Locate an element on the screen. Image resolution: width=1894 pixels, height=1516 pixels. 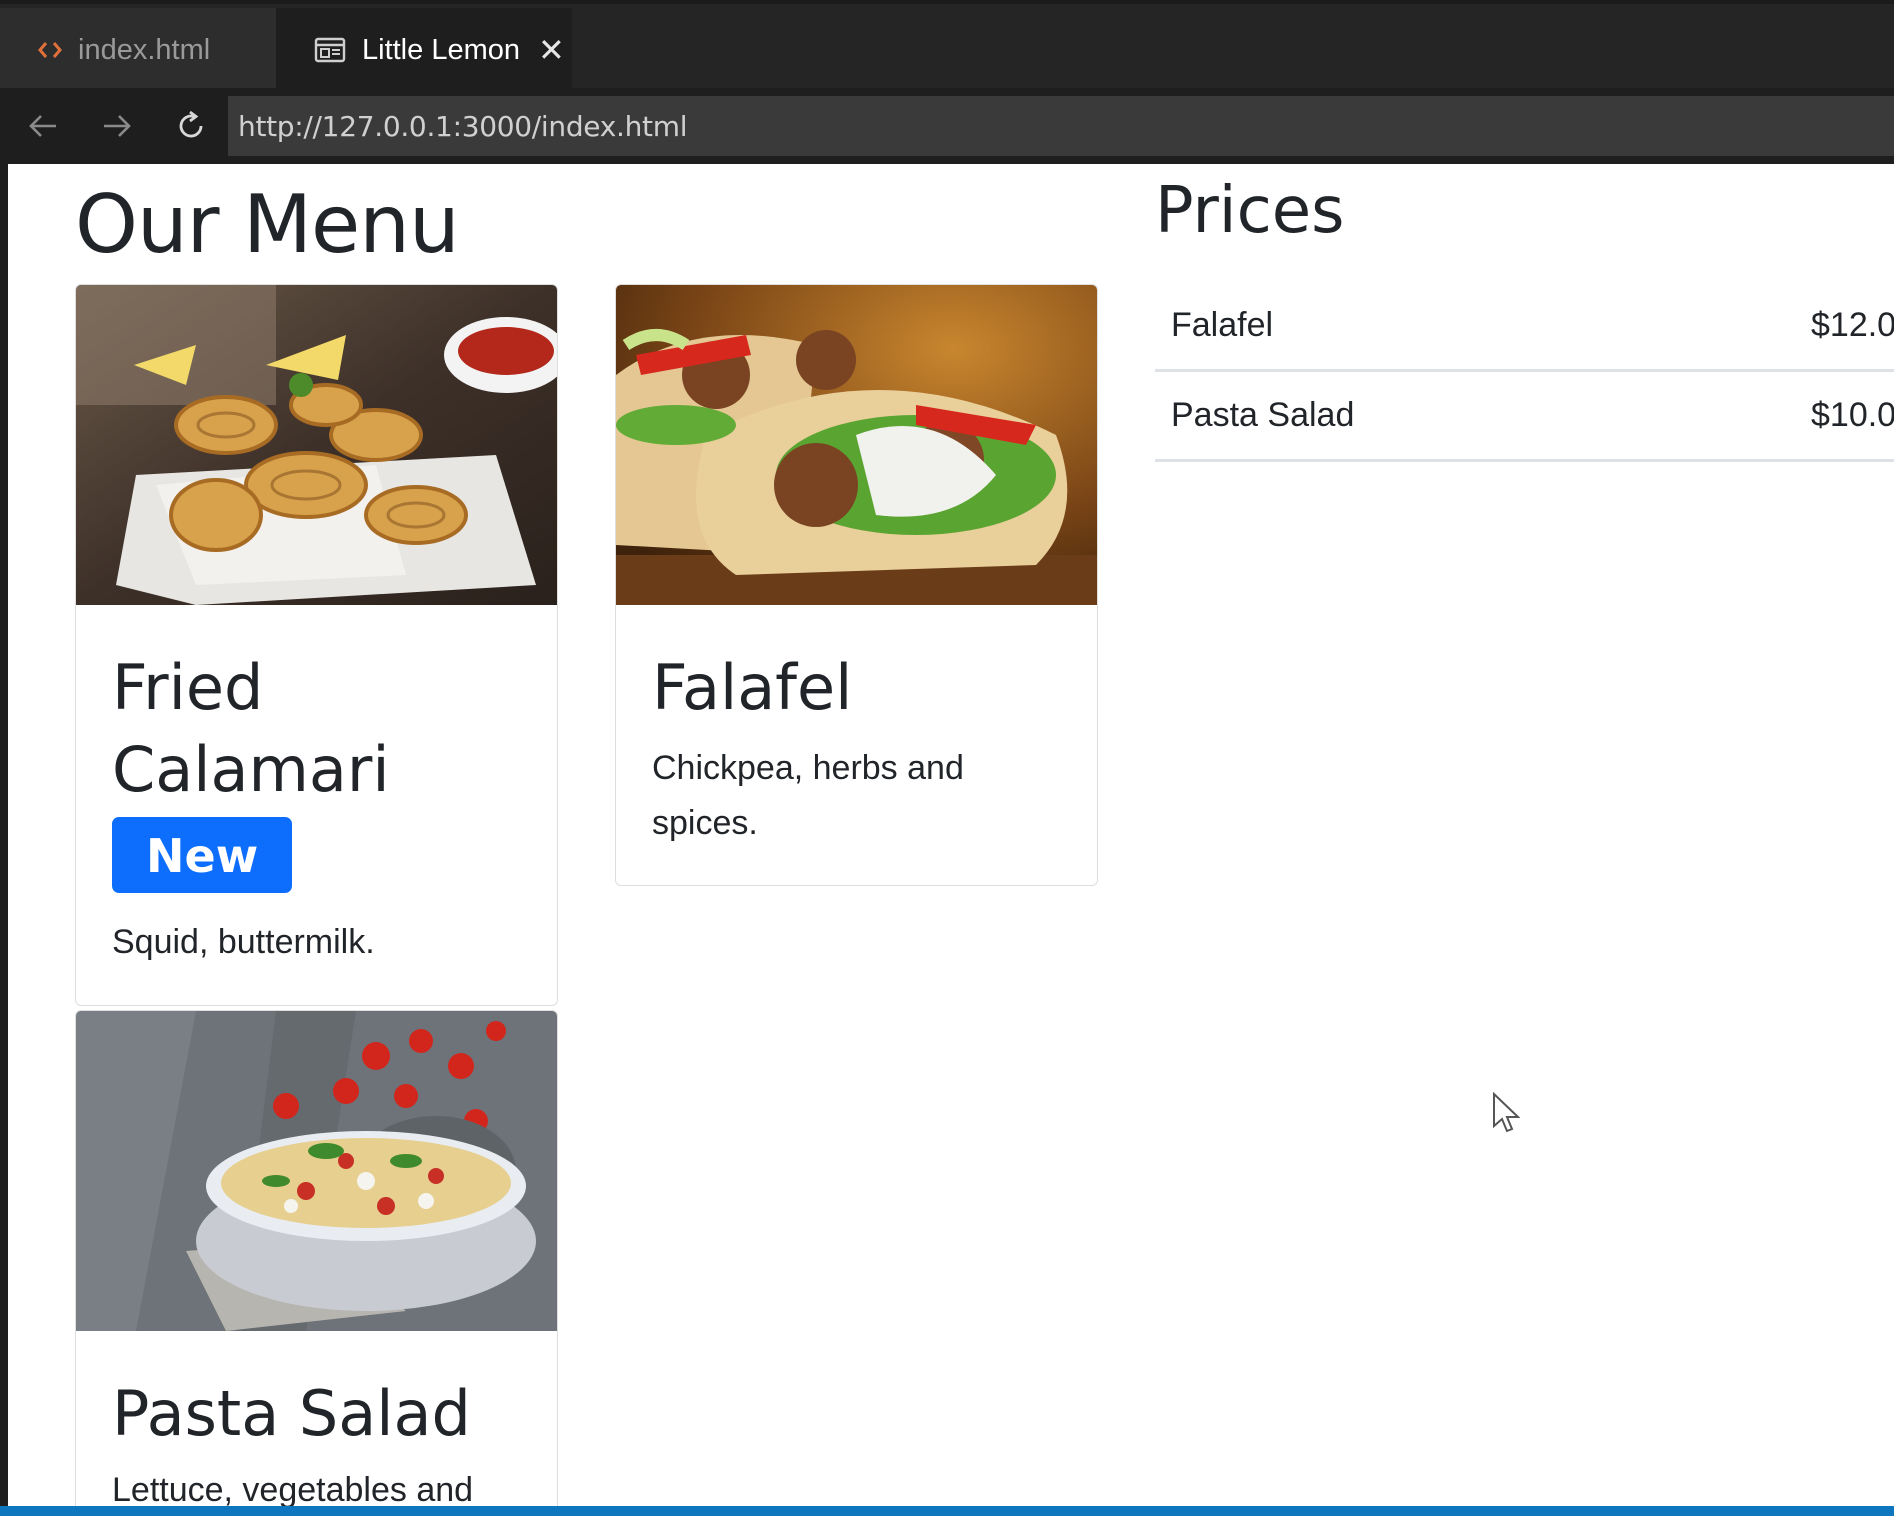
price-item-name: Pasta Salad is located at coordinates (1263, 415).